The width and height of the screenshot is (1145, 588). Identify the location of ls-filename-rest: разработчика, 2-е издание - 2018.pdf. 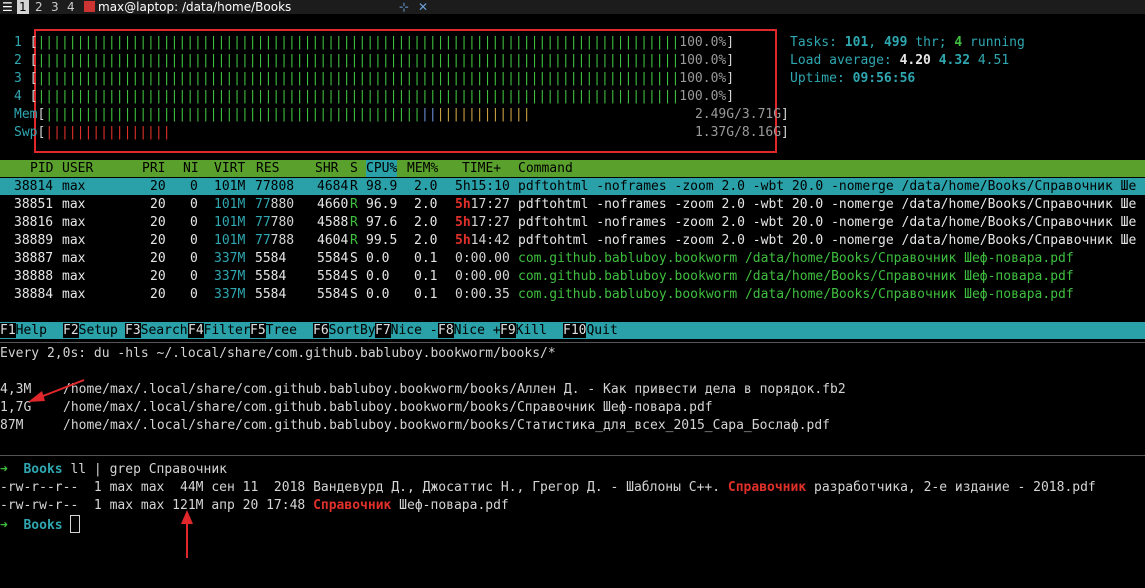
(951, 487).